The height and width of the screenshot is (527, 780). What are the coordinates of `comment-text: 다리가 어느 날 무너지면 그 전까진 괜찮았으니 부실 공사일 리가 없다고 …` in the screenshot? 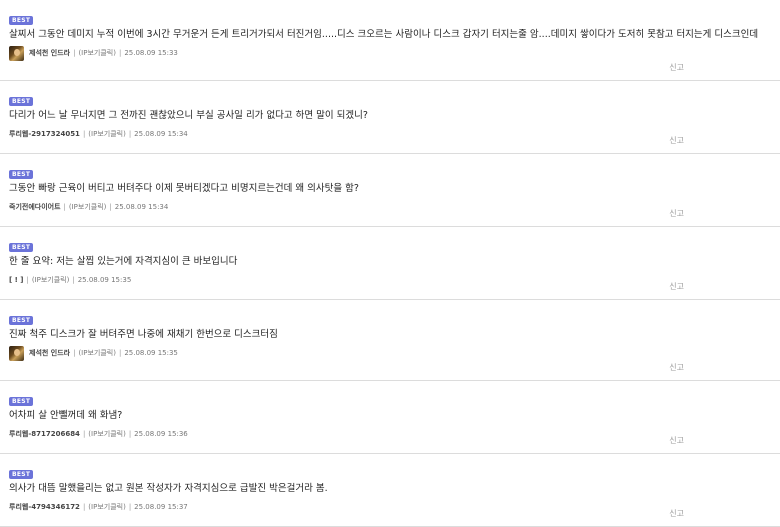 It's located at (188, 115).